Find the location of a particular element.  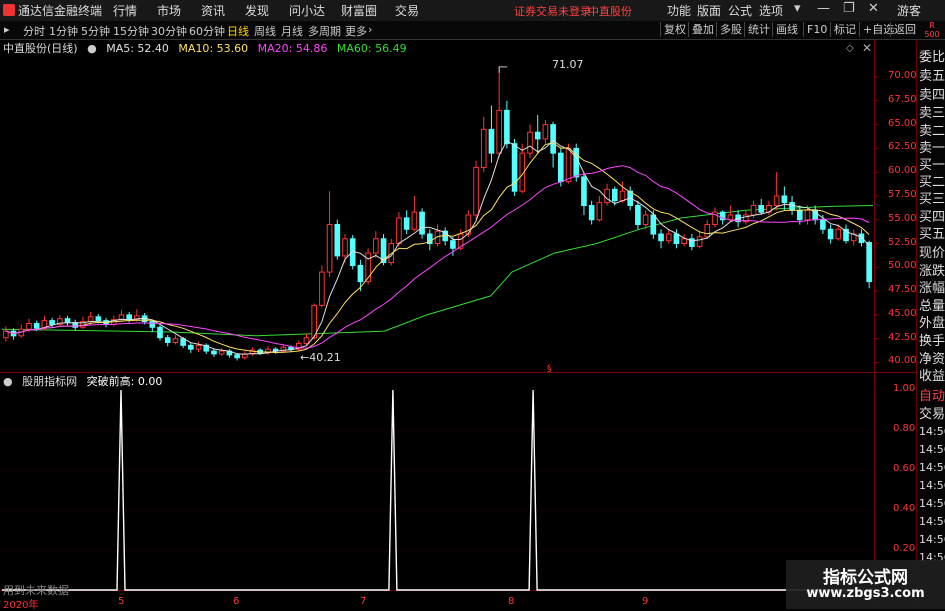

panel-item-price: 现价 is located at coordinates (932, 251).